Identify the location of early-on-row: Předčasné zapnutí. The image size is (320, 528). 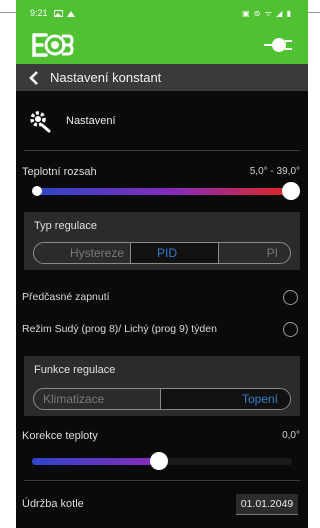
(162, 297).